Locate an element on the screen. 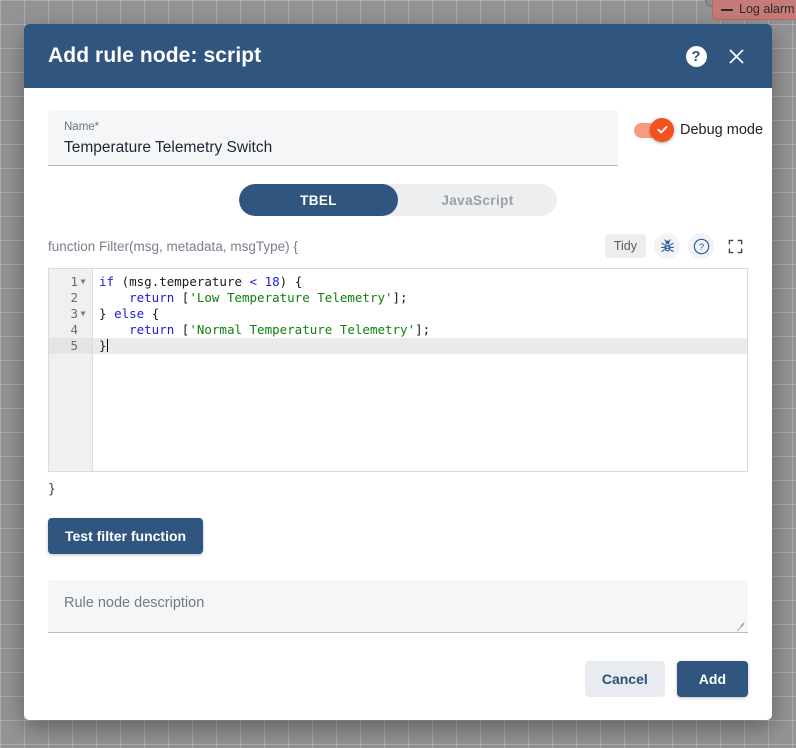 The image size is (796, 748). editor-code-line: if (msg.temperature < 18) { is located at coordinates (201, 281).